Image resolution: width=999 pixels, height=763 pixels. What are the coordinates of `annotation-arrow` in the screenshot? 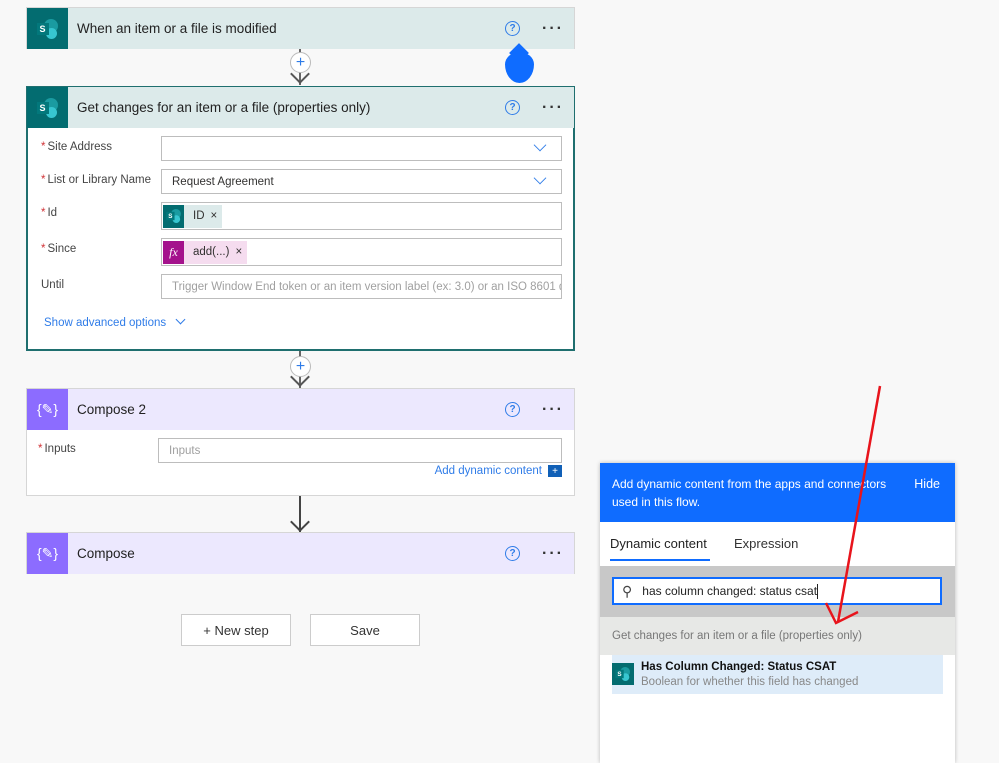 It's located at (853, 505).